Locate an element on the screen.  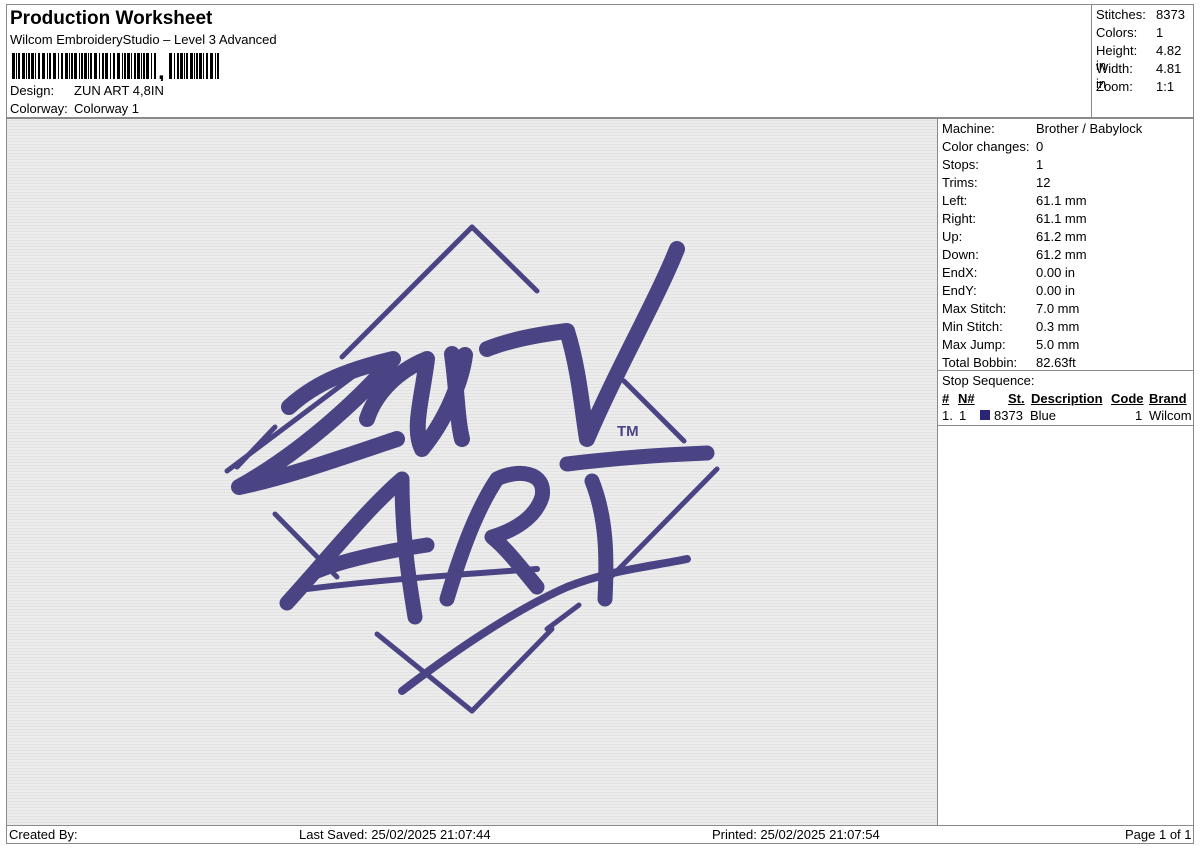
info-label: EndX: is located at coordinates (960, 272).